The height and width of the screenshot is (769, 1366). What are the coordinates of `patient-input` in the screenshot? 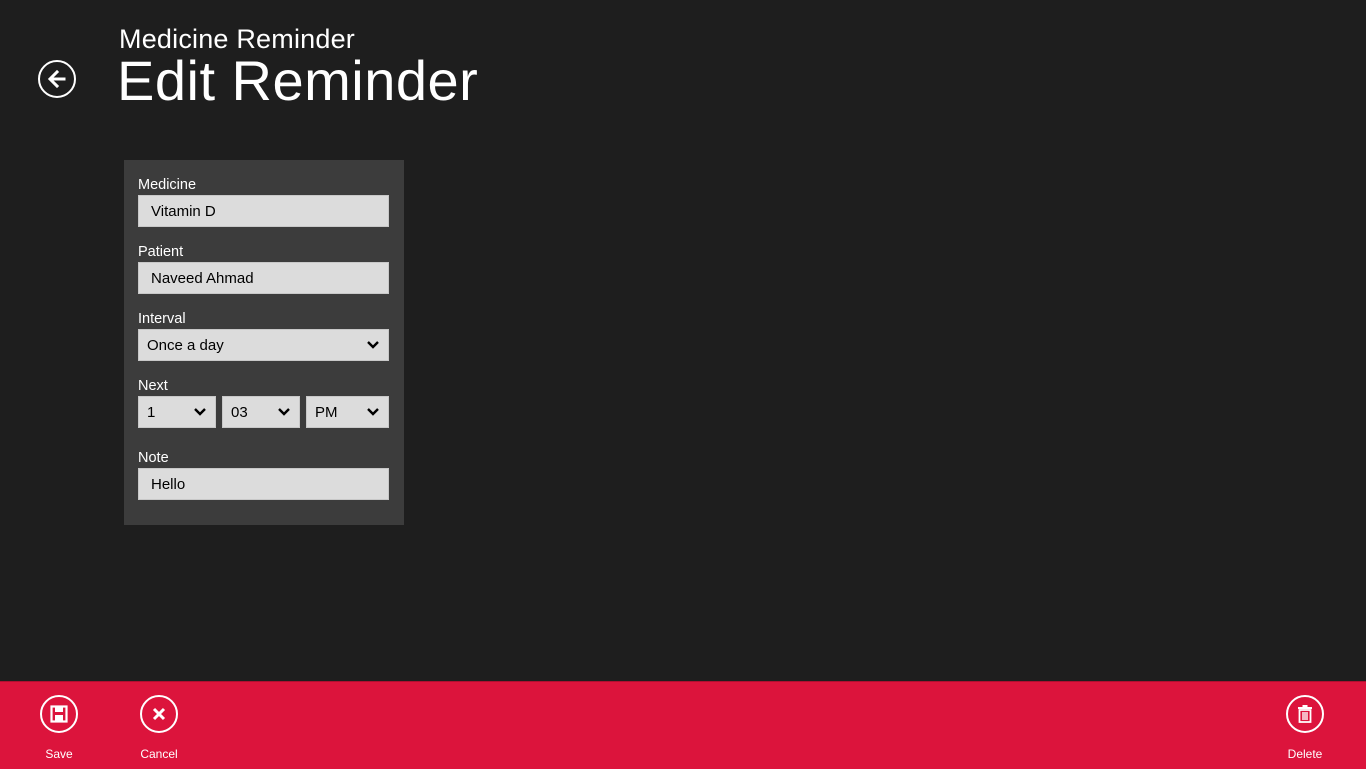 It's located at (263, 278).